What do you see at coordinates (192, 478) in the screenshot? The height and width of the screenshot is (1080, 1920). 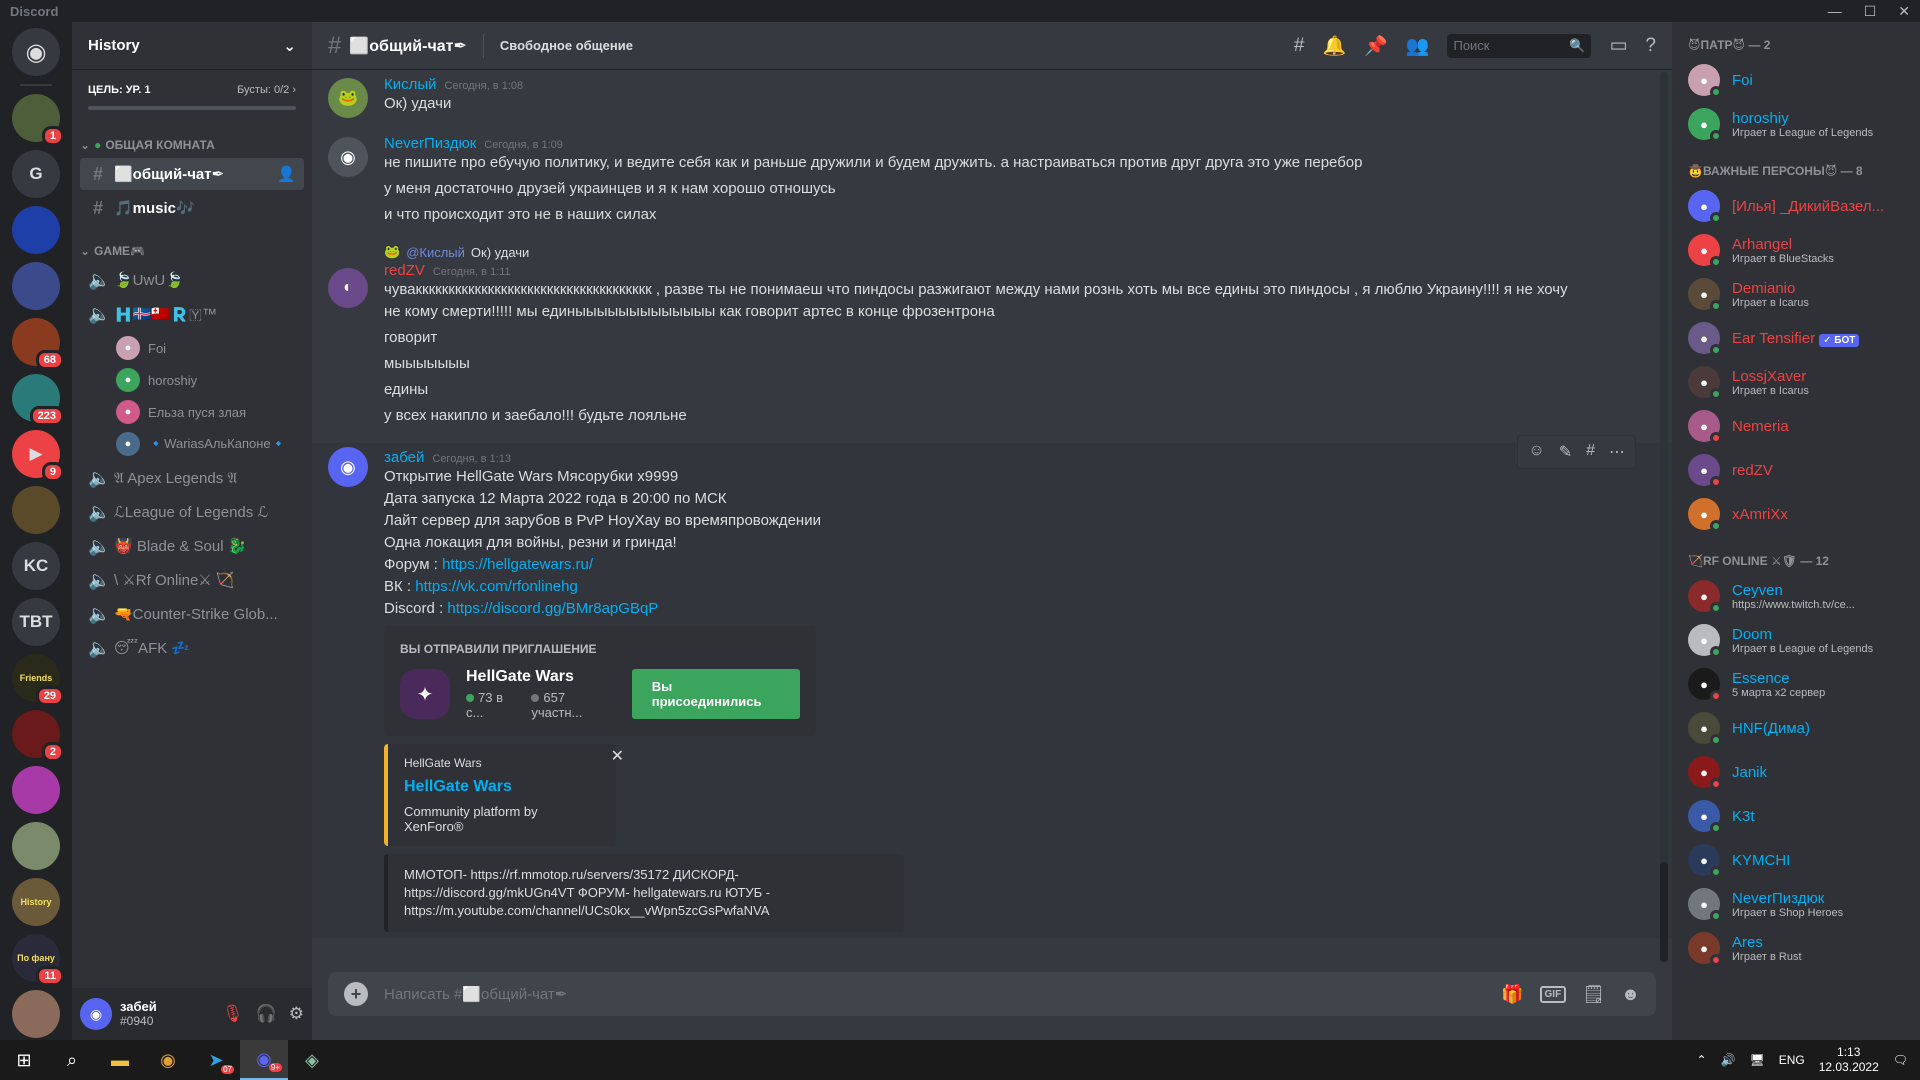 I see `voice-channel: 🔈 𝔄 Apex Legends 𝔄` at bounding box center [192, 478].